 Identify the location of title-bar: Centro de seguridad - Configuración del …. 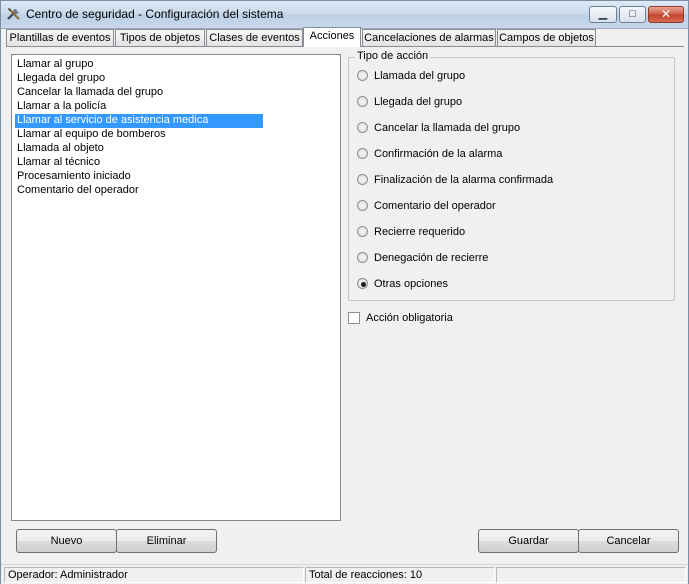
(344, 15).